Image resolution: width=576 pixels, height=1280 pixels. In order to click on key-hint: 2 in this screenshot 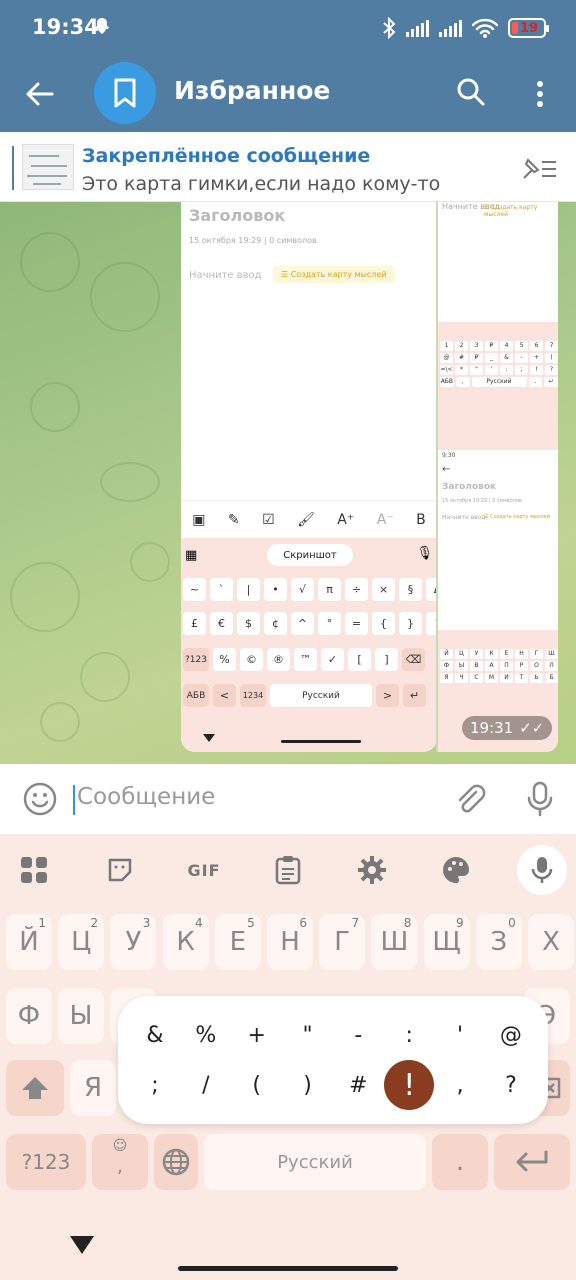, I will do `click(94, 923)`.